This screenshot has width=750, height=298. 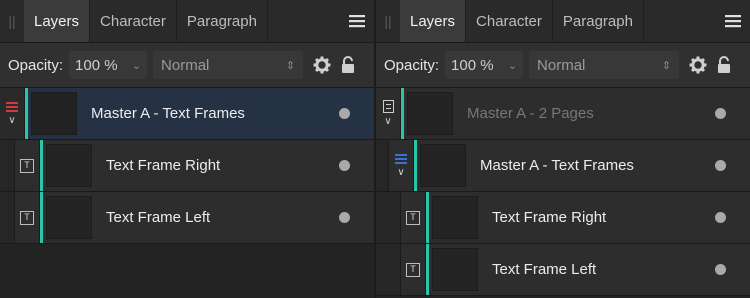 I want to click on layer-name: Master A - 2 Pages, so click(x=530, y=113).